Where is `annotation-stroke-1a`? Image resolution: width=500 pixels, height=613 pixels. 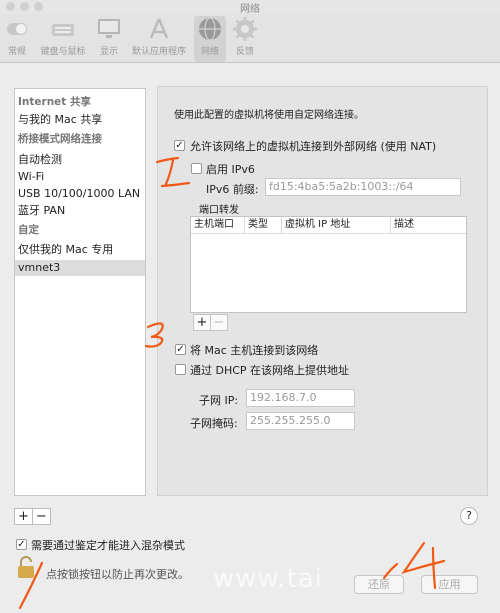
annotation-stroke-1a is located at coordinates (167, 160).